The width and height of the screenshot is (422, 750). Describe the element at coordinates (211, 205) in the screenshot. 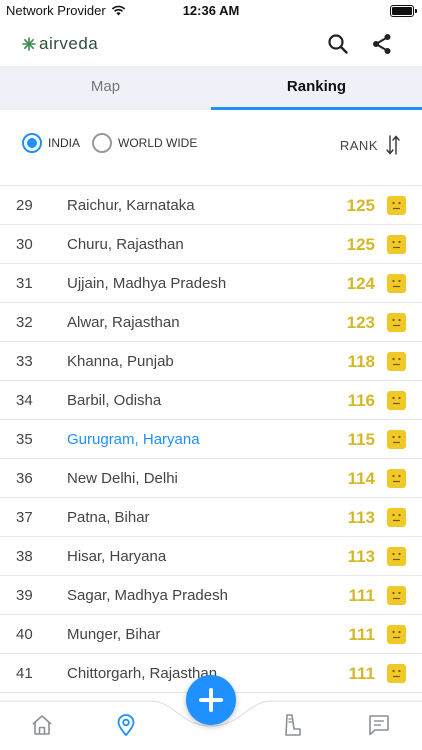

I see `ranking-row: 29 Raichur, Karnataka 125` at that location.